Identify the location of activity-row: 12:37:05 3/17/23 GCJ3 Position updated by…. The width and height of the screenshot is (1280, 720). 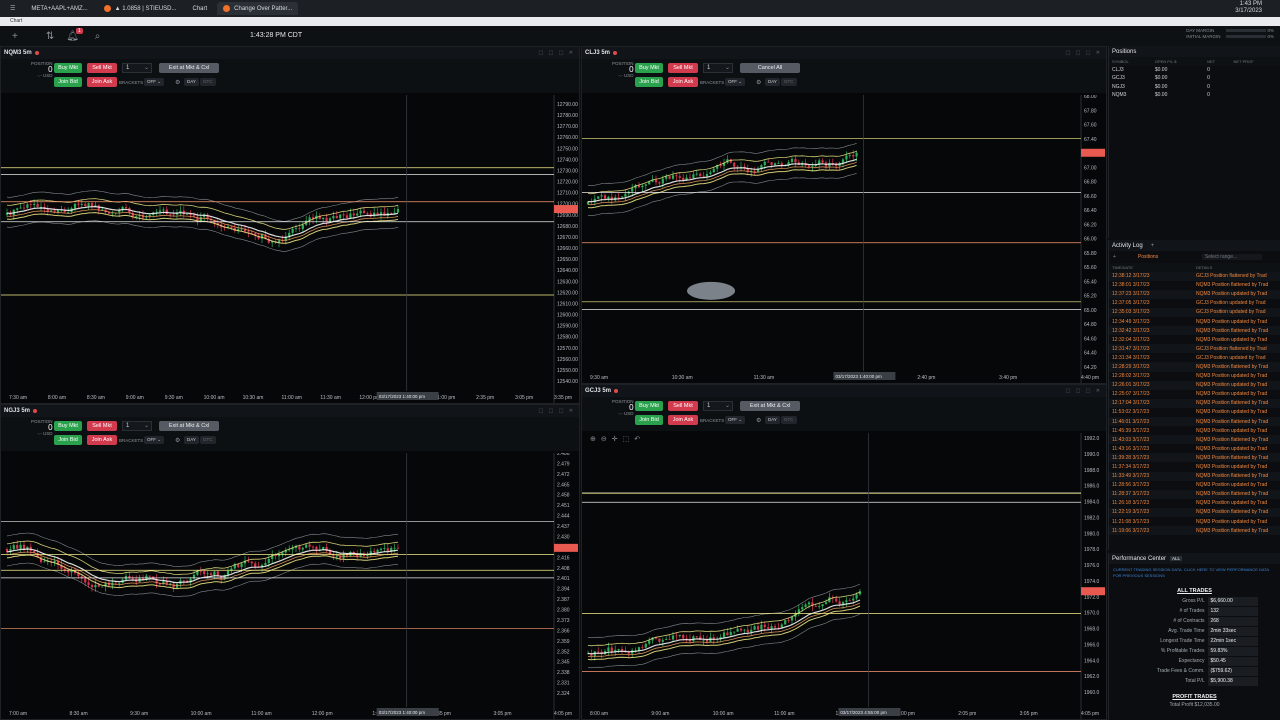
(1194, 303).